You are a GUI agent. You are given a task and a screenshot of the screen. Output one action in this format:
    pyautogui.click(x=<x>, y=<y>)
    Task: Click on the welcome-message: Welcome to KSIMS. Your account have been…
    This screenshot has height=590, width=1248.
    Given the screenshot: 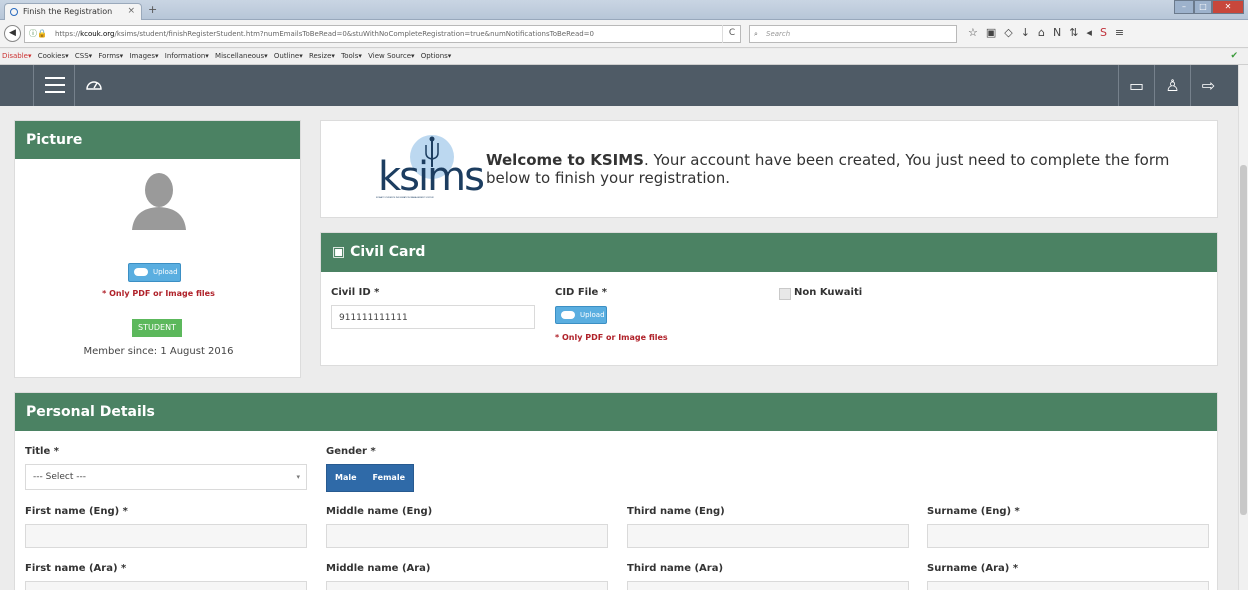 What is the action you would take?
    pyautogui.click(x=841, y=169)
    